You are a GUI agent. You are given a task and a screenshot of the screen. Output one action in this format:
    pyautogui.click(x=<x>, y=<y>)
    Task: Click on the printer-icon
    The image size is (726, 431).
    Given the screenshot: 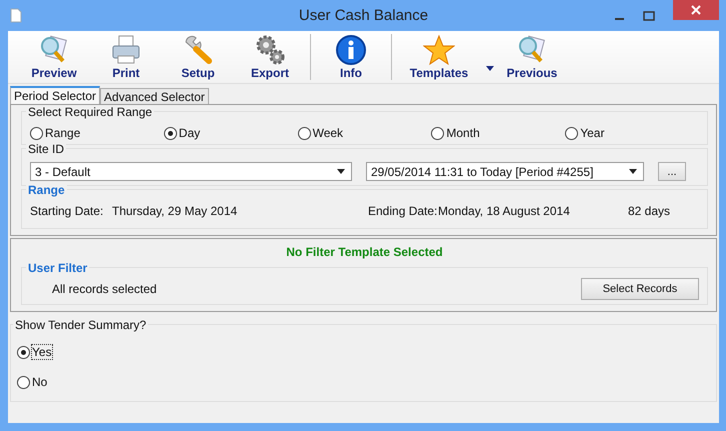 What is the action you would take?
    pyautogui.click(x=126, y=50)
    